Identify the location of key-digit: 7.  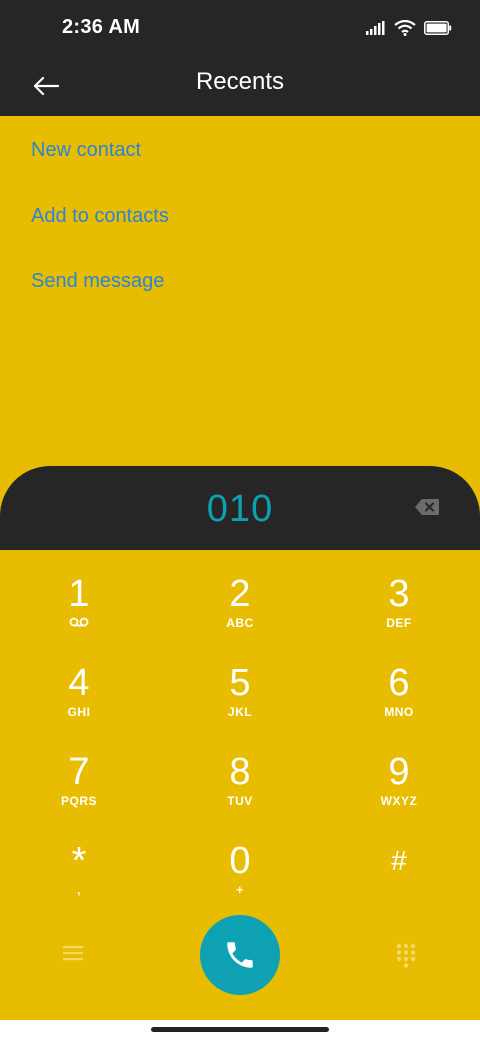
(79, 772).